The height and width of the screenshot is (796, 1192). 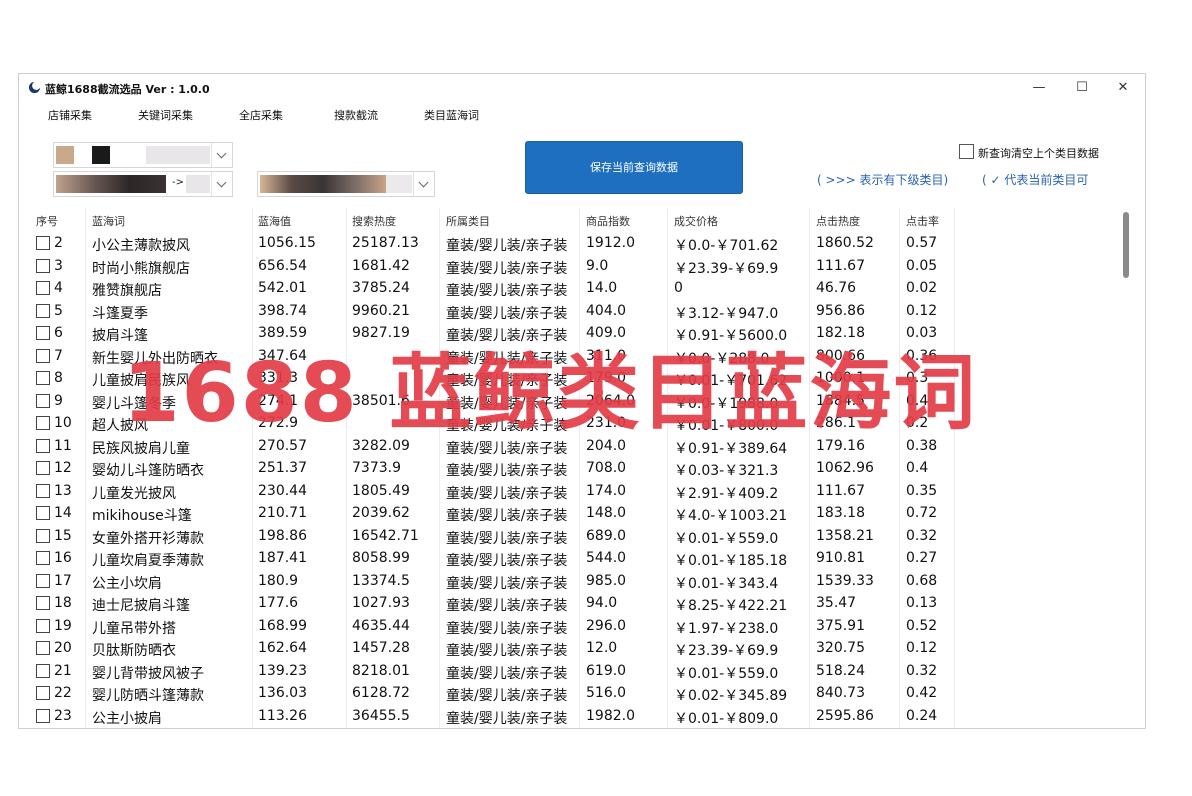 I want to click on cell-index: 14, so click(x=63, y=513).